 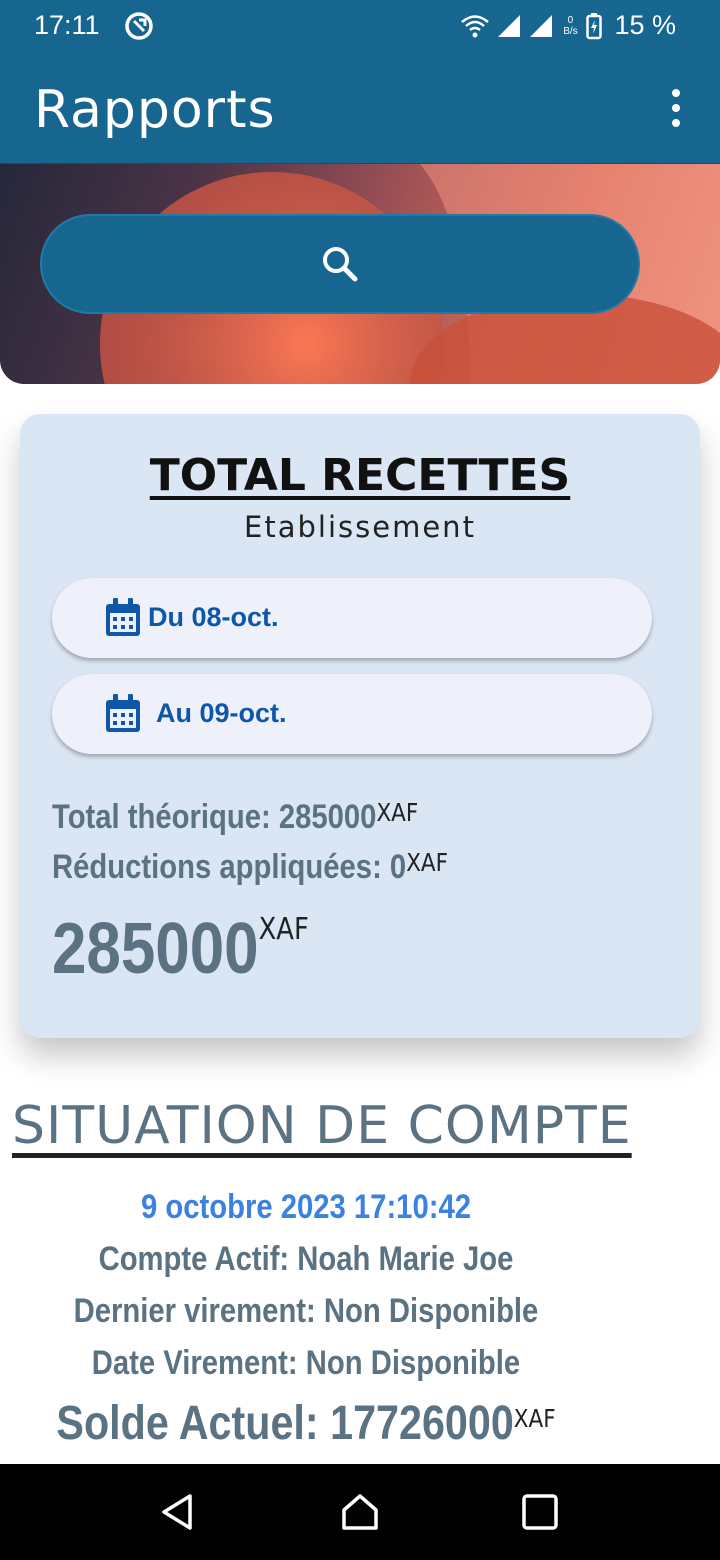 I want to click on search-button, so click(x=340, y=264).